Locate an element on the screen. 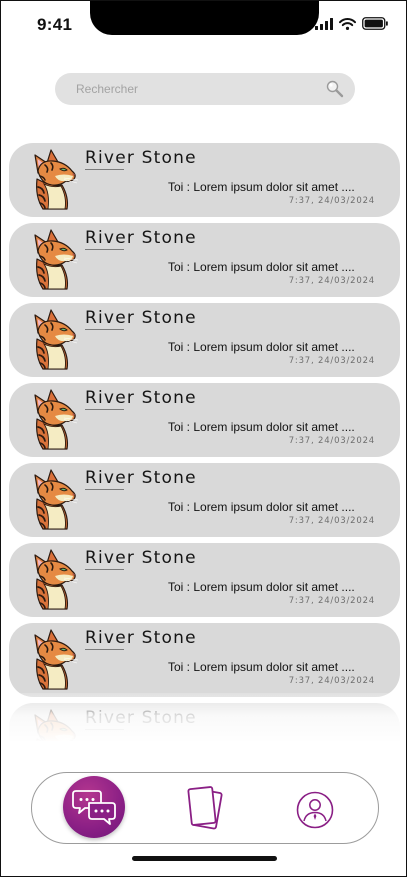 The height and width of the screenshot is (877, 407). camera-notch is located at coordinates (204, 18).